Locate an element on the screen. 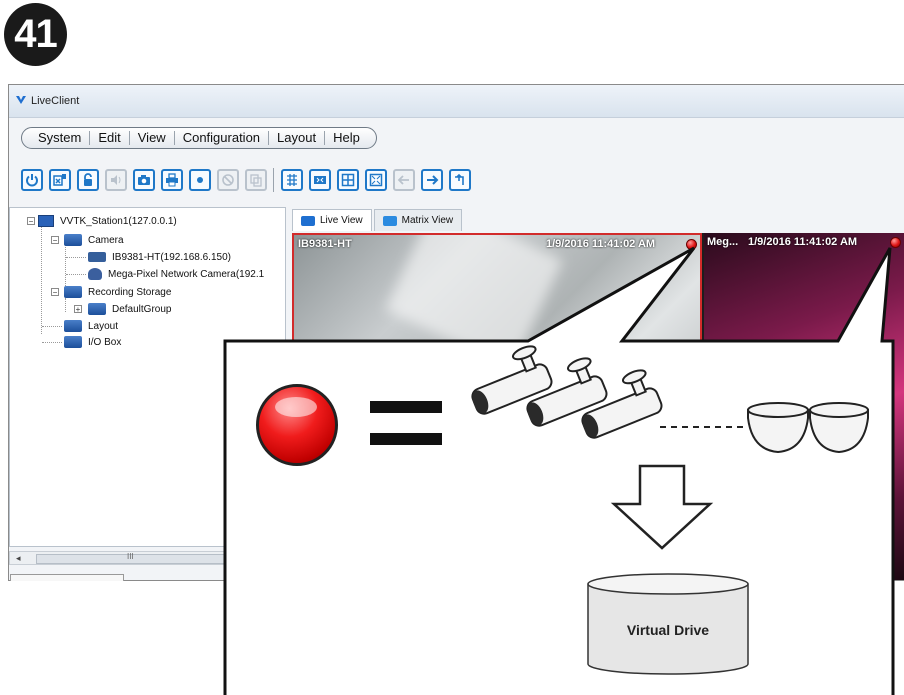 Image resolution: width=904 pixels, height=695 pixels. menu-edit: Edit is located at coordinates (110, 138).